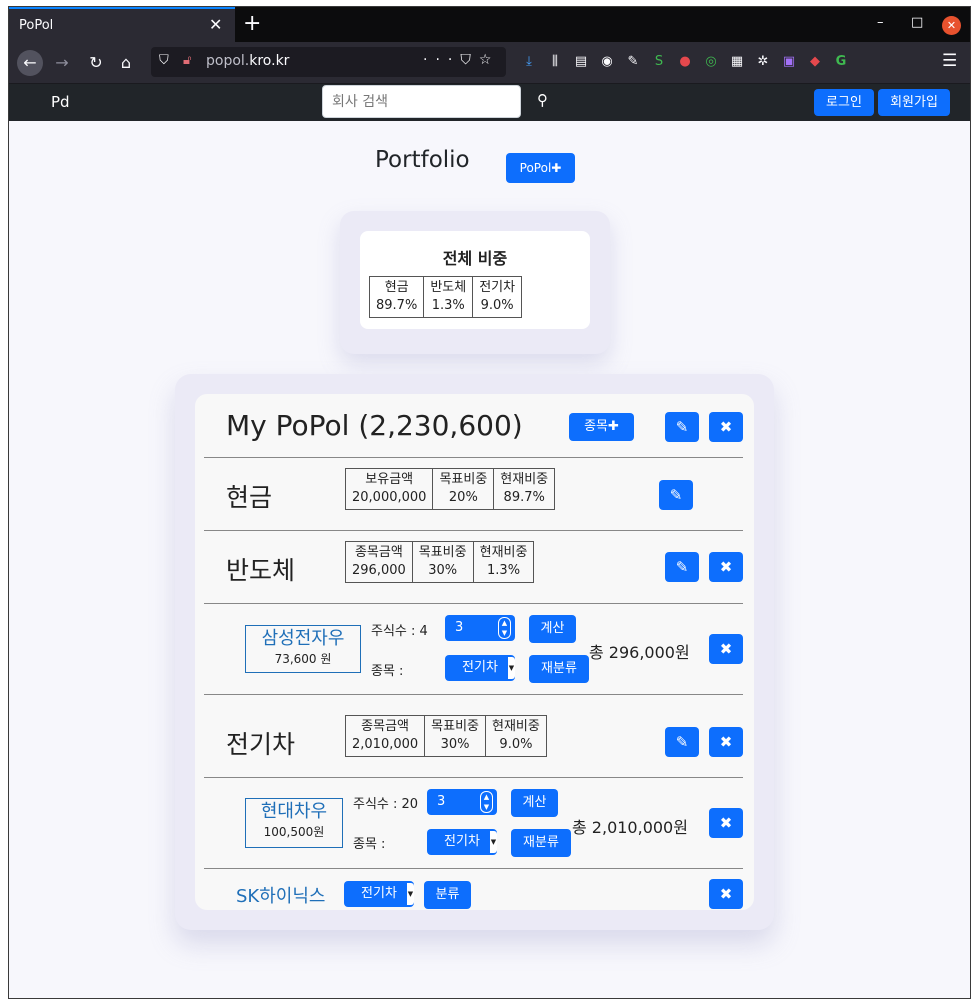 The image size is (980, 1007). Describe the element at coordinates (951, 25) in the screenshot. I see `window-close-icon: ✕` at that location.